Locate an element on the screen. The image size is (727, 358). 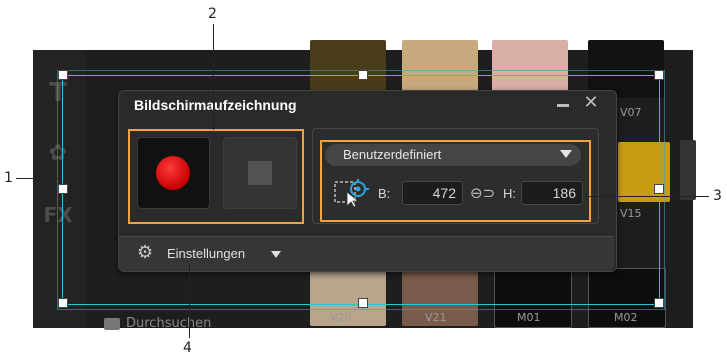
callout-3: 3 is located at coordinates (717, 196).